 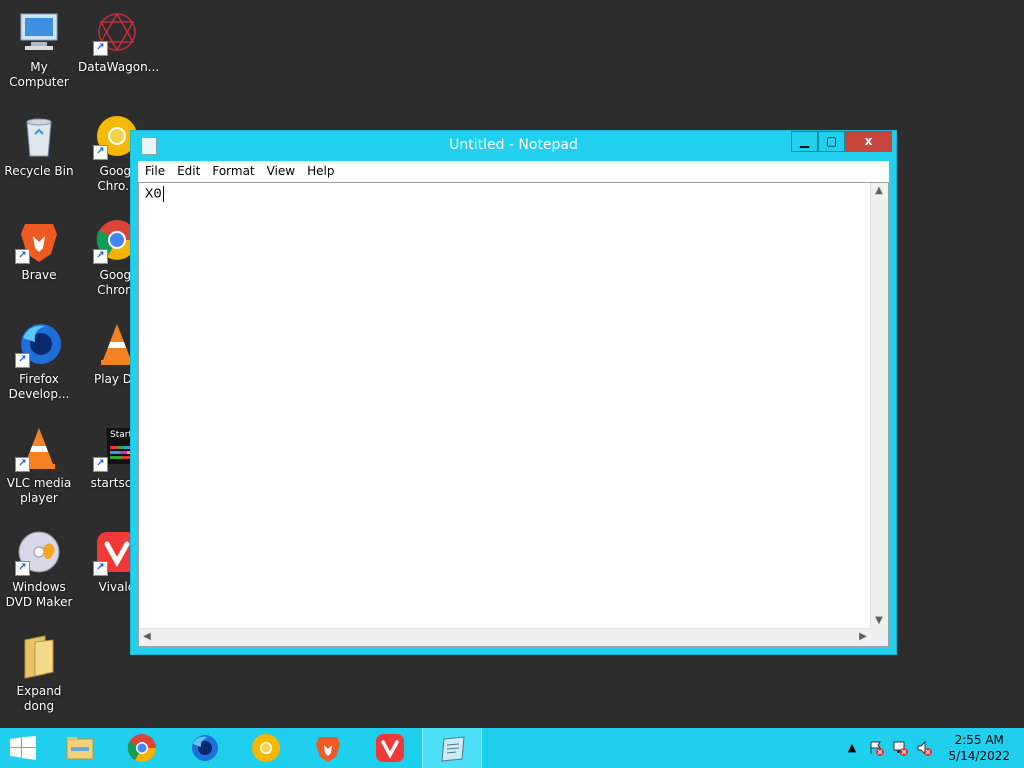 I want to click on taskbar-file-explorer, so click(x=80, y=748).